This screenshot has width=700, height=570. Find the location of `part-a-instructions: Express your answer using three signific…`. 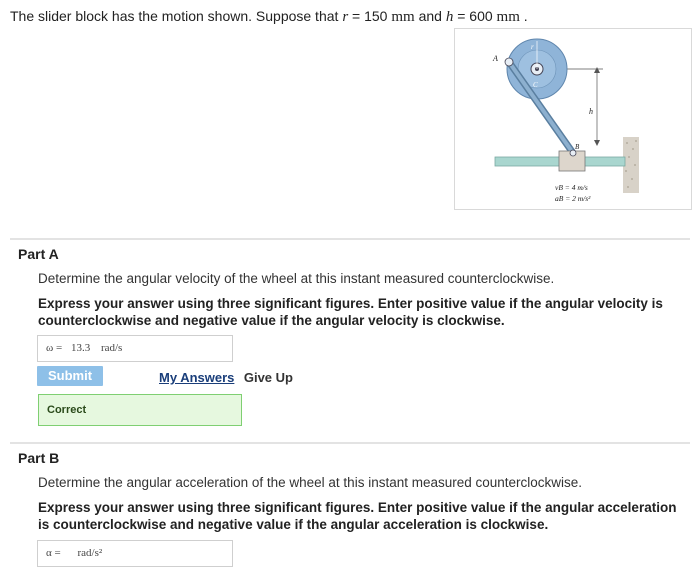

part-a-instructions: Express your answer using three signific… is located at coordinates (350, 312).